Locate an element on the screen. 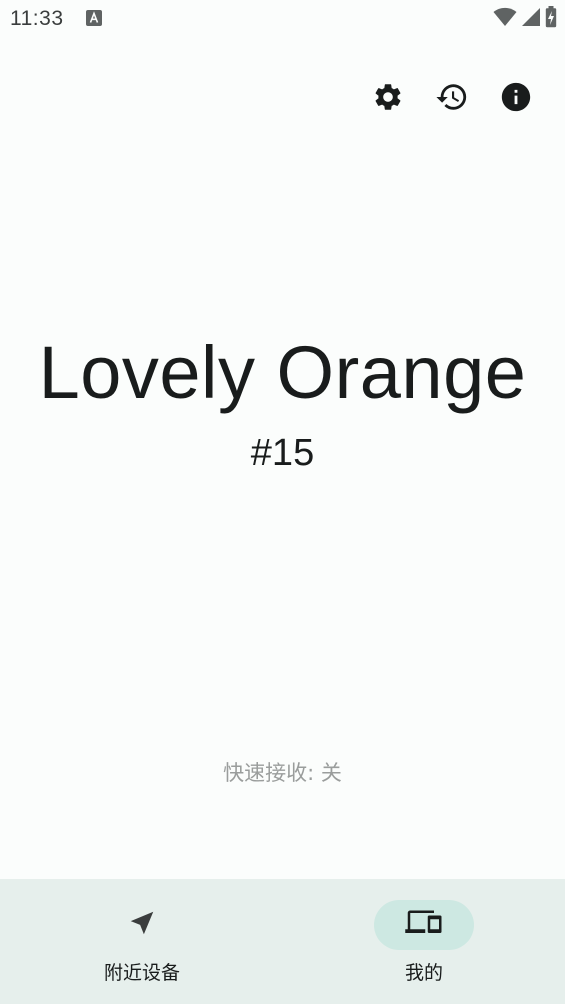 The height and width of the screenshot is (1004, 565). device-number: #15 is located at coordinates (282, 453).